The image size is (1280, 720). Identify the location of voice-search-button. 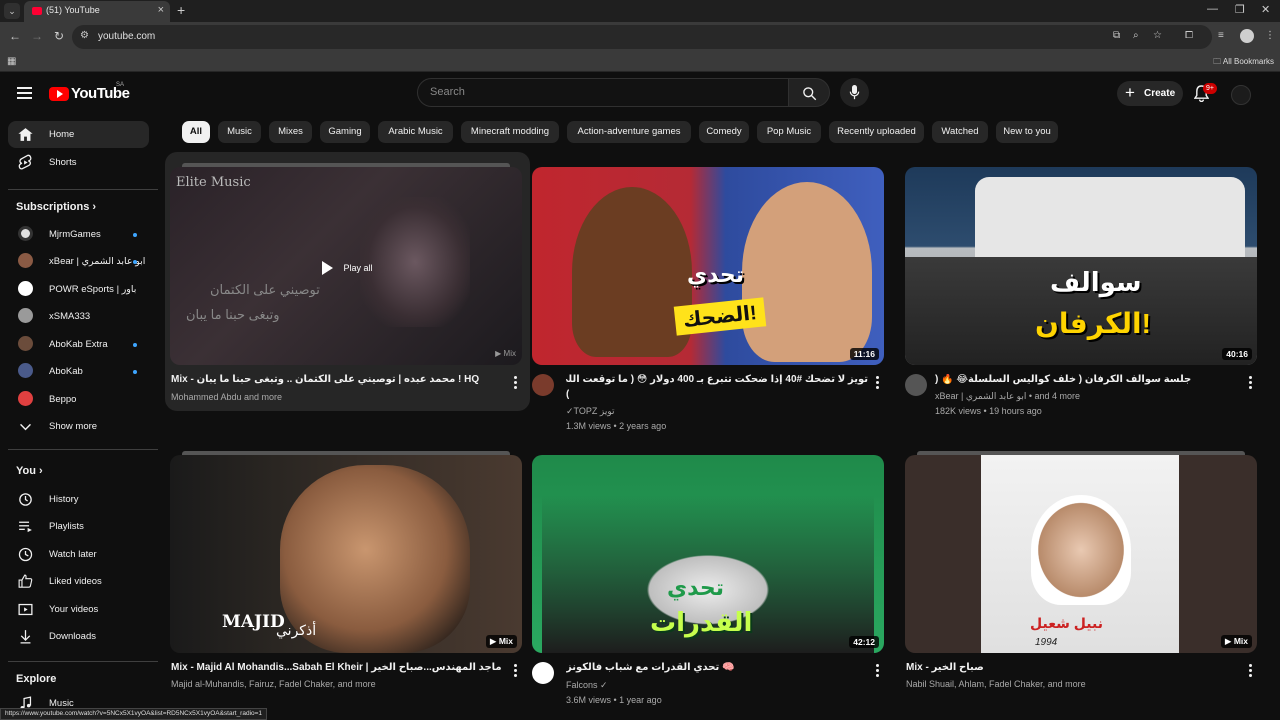
(854, 92).